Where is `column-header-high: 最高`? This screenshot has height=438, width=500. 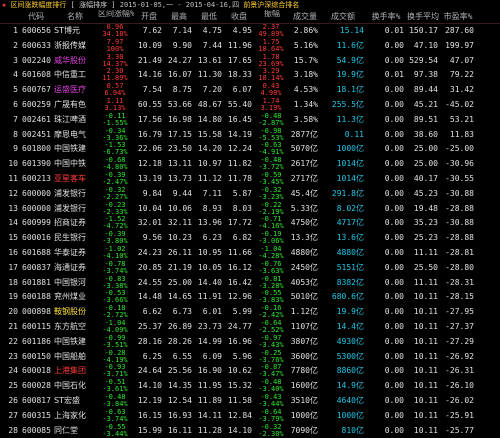 column-header-high: 最高 is located at coordinates (179, 16).